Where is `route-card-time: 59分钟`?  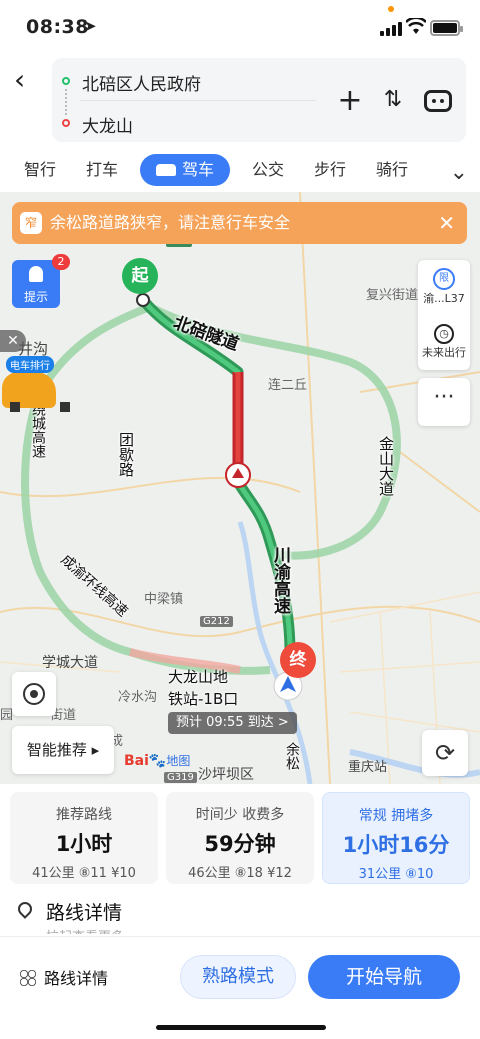 route-card-time: 59分钟 is located at coordinates (240, 844).